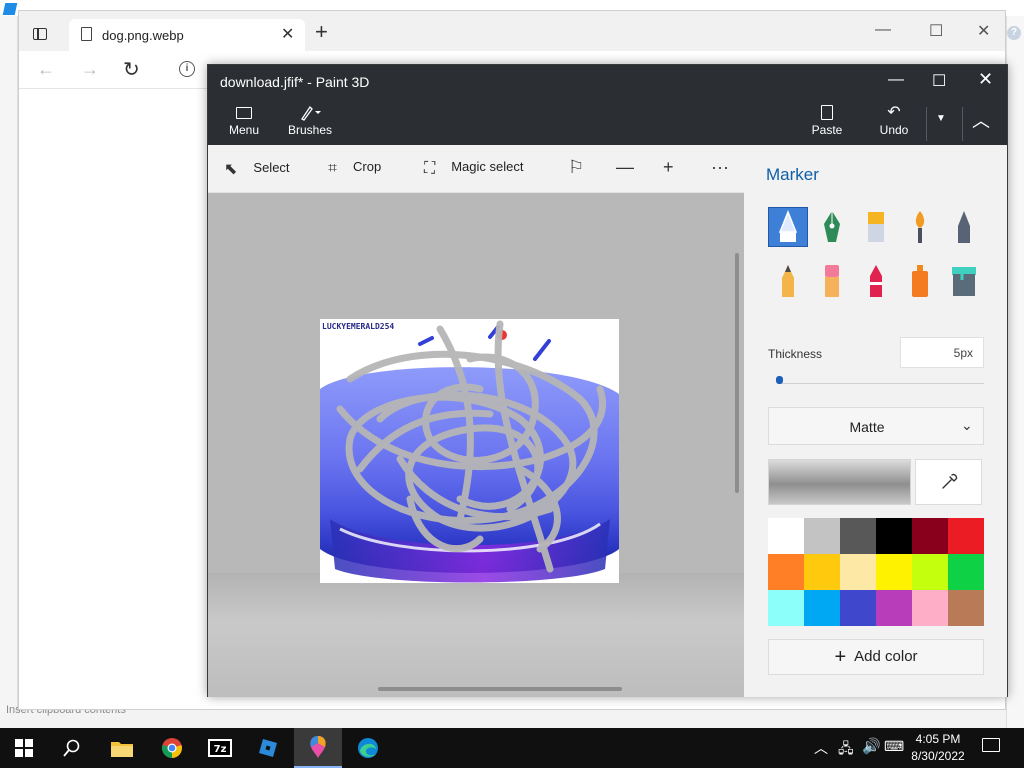  What do you see at coordinates (1015, 372) in the screenshot?
I see `background-right-panel` at bounding box center [1015, 372].